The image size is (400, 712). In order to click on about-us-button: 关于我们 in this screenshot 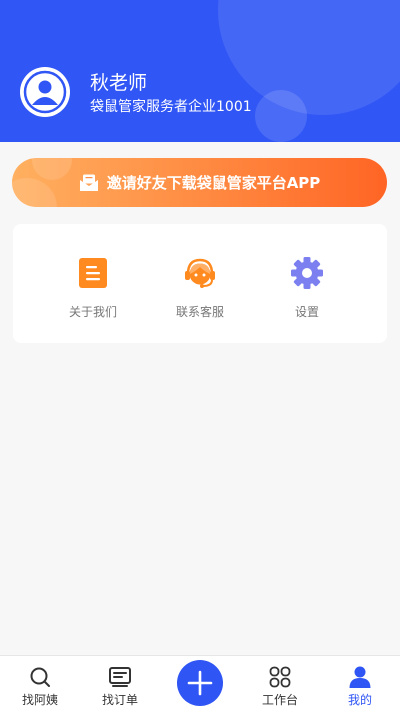, I will do `click(93, 283)`.